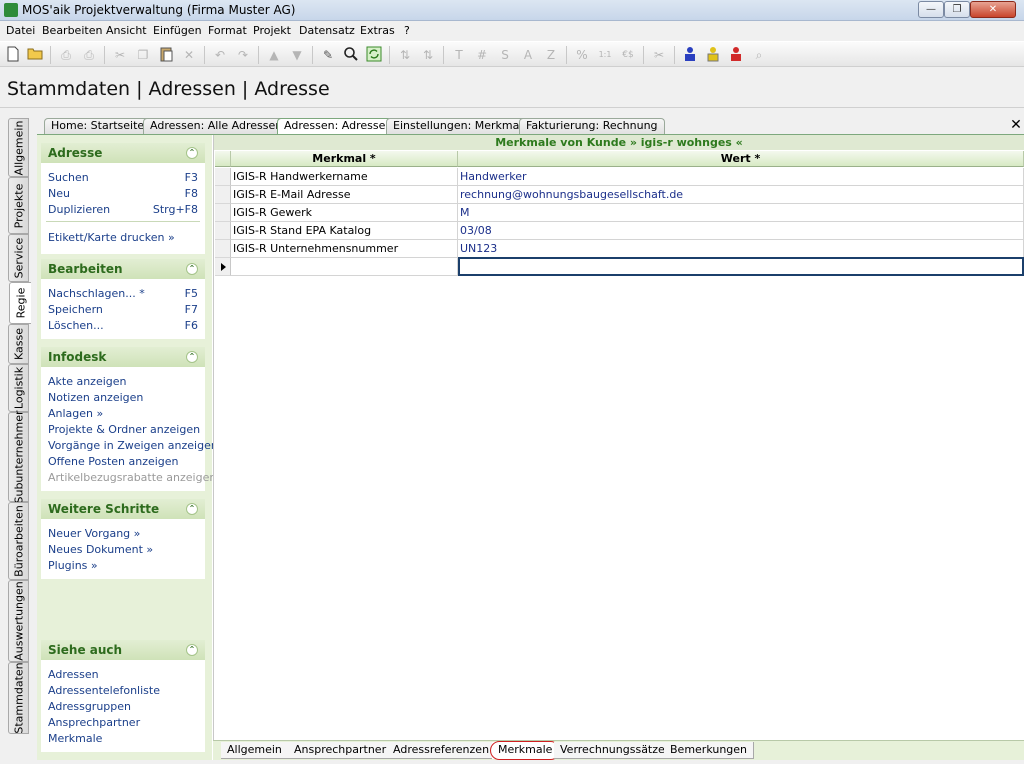  Describe the element at coordinates (374, 55) in the screenshot. I see `refresh-icon` at that location.